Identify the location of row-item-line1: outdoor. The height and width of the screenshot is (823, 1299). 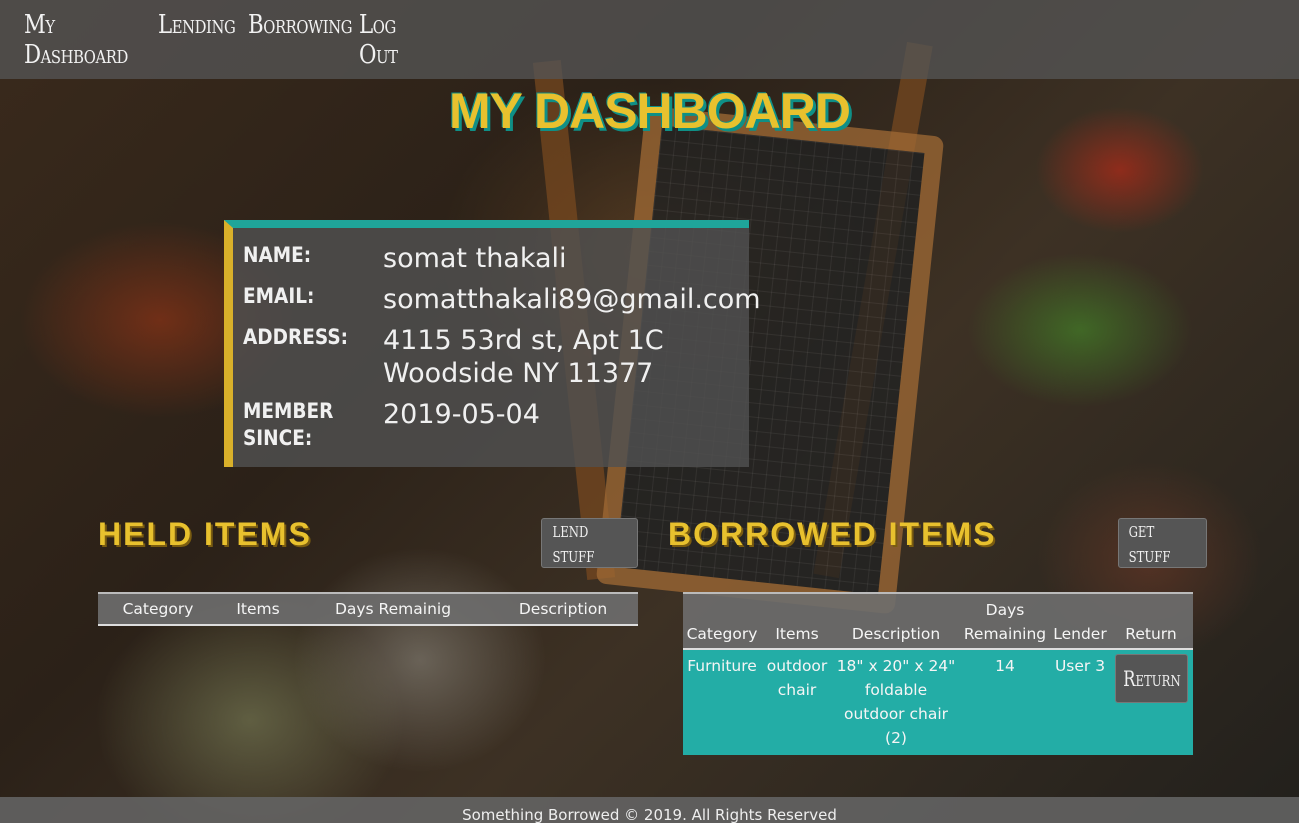
(797, 666).